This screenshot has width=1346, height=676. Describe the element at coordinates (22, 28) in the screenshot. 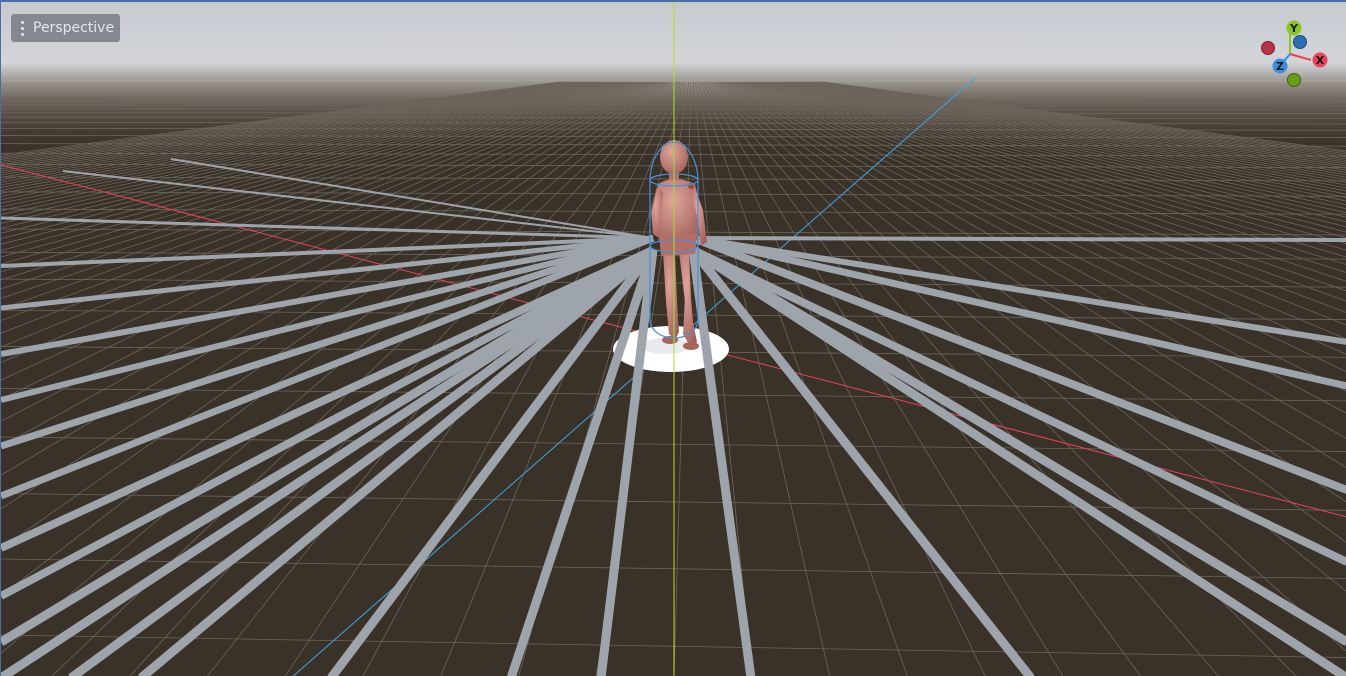

I see `kebab-menu-icon` at that location.